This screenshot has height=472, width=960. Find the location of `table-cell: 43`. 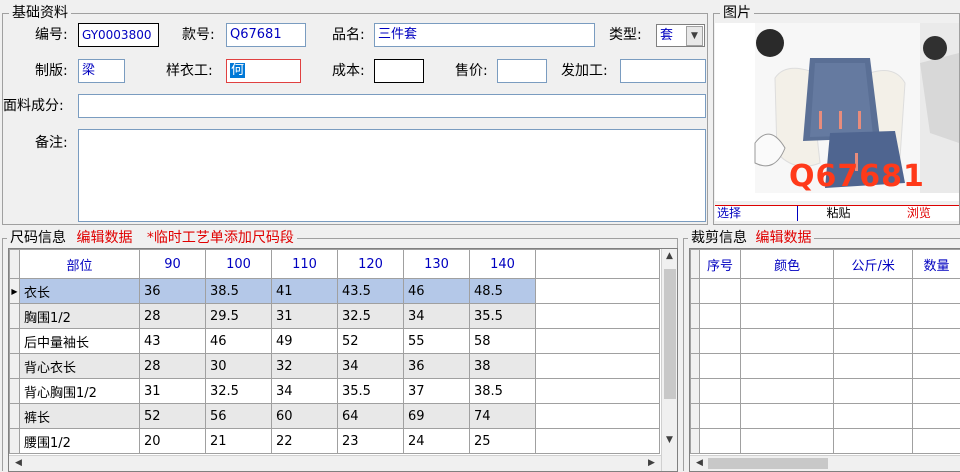

table-cell: 43 is located at coordinates (173, 341).